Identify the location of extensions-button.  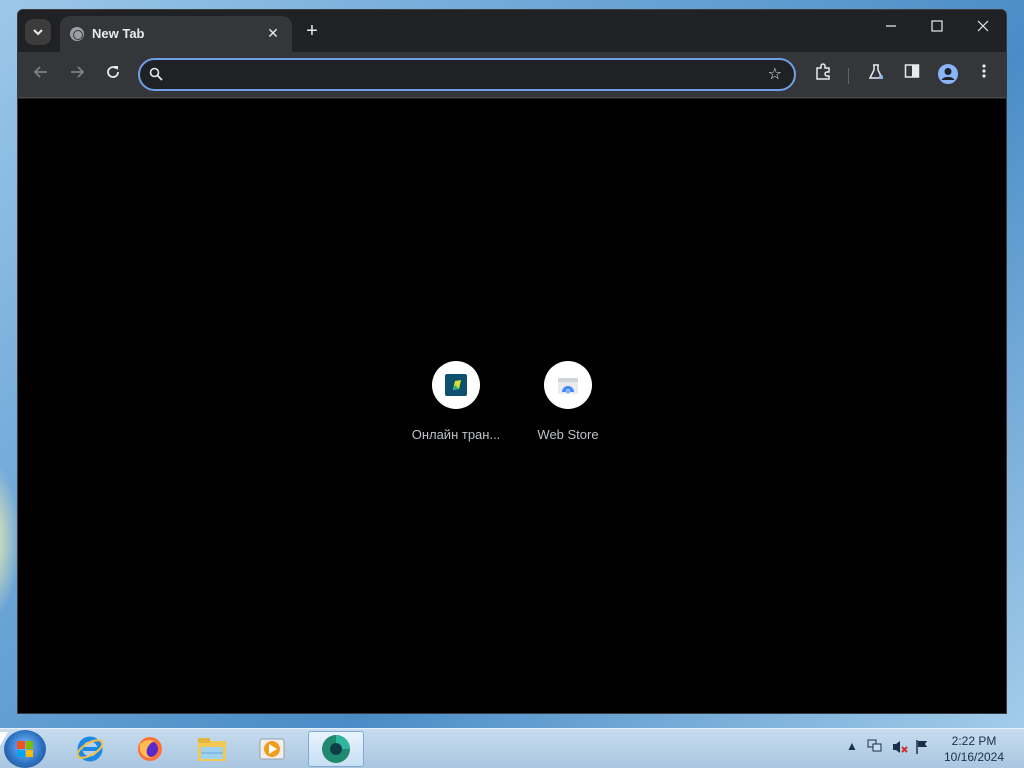
(823, 75).